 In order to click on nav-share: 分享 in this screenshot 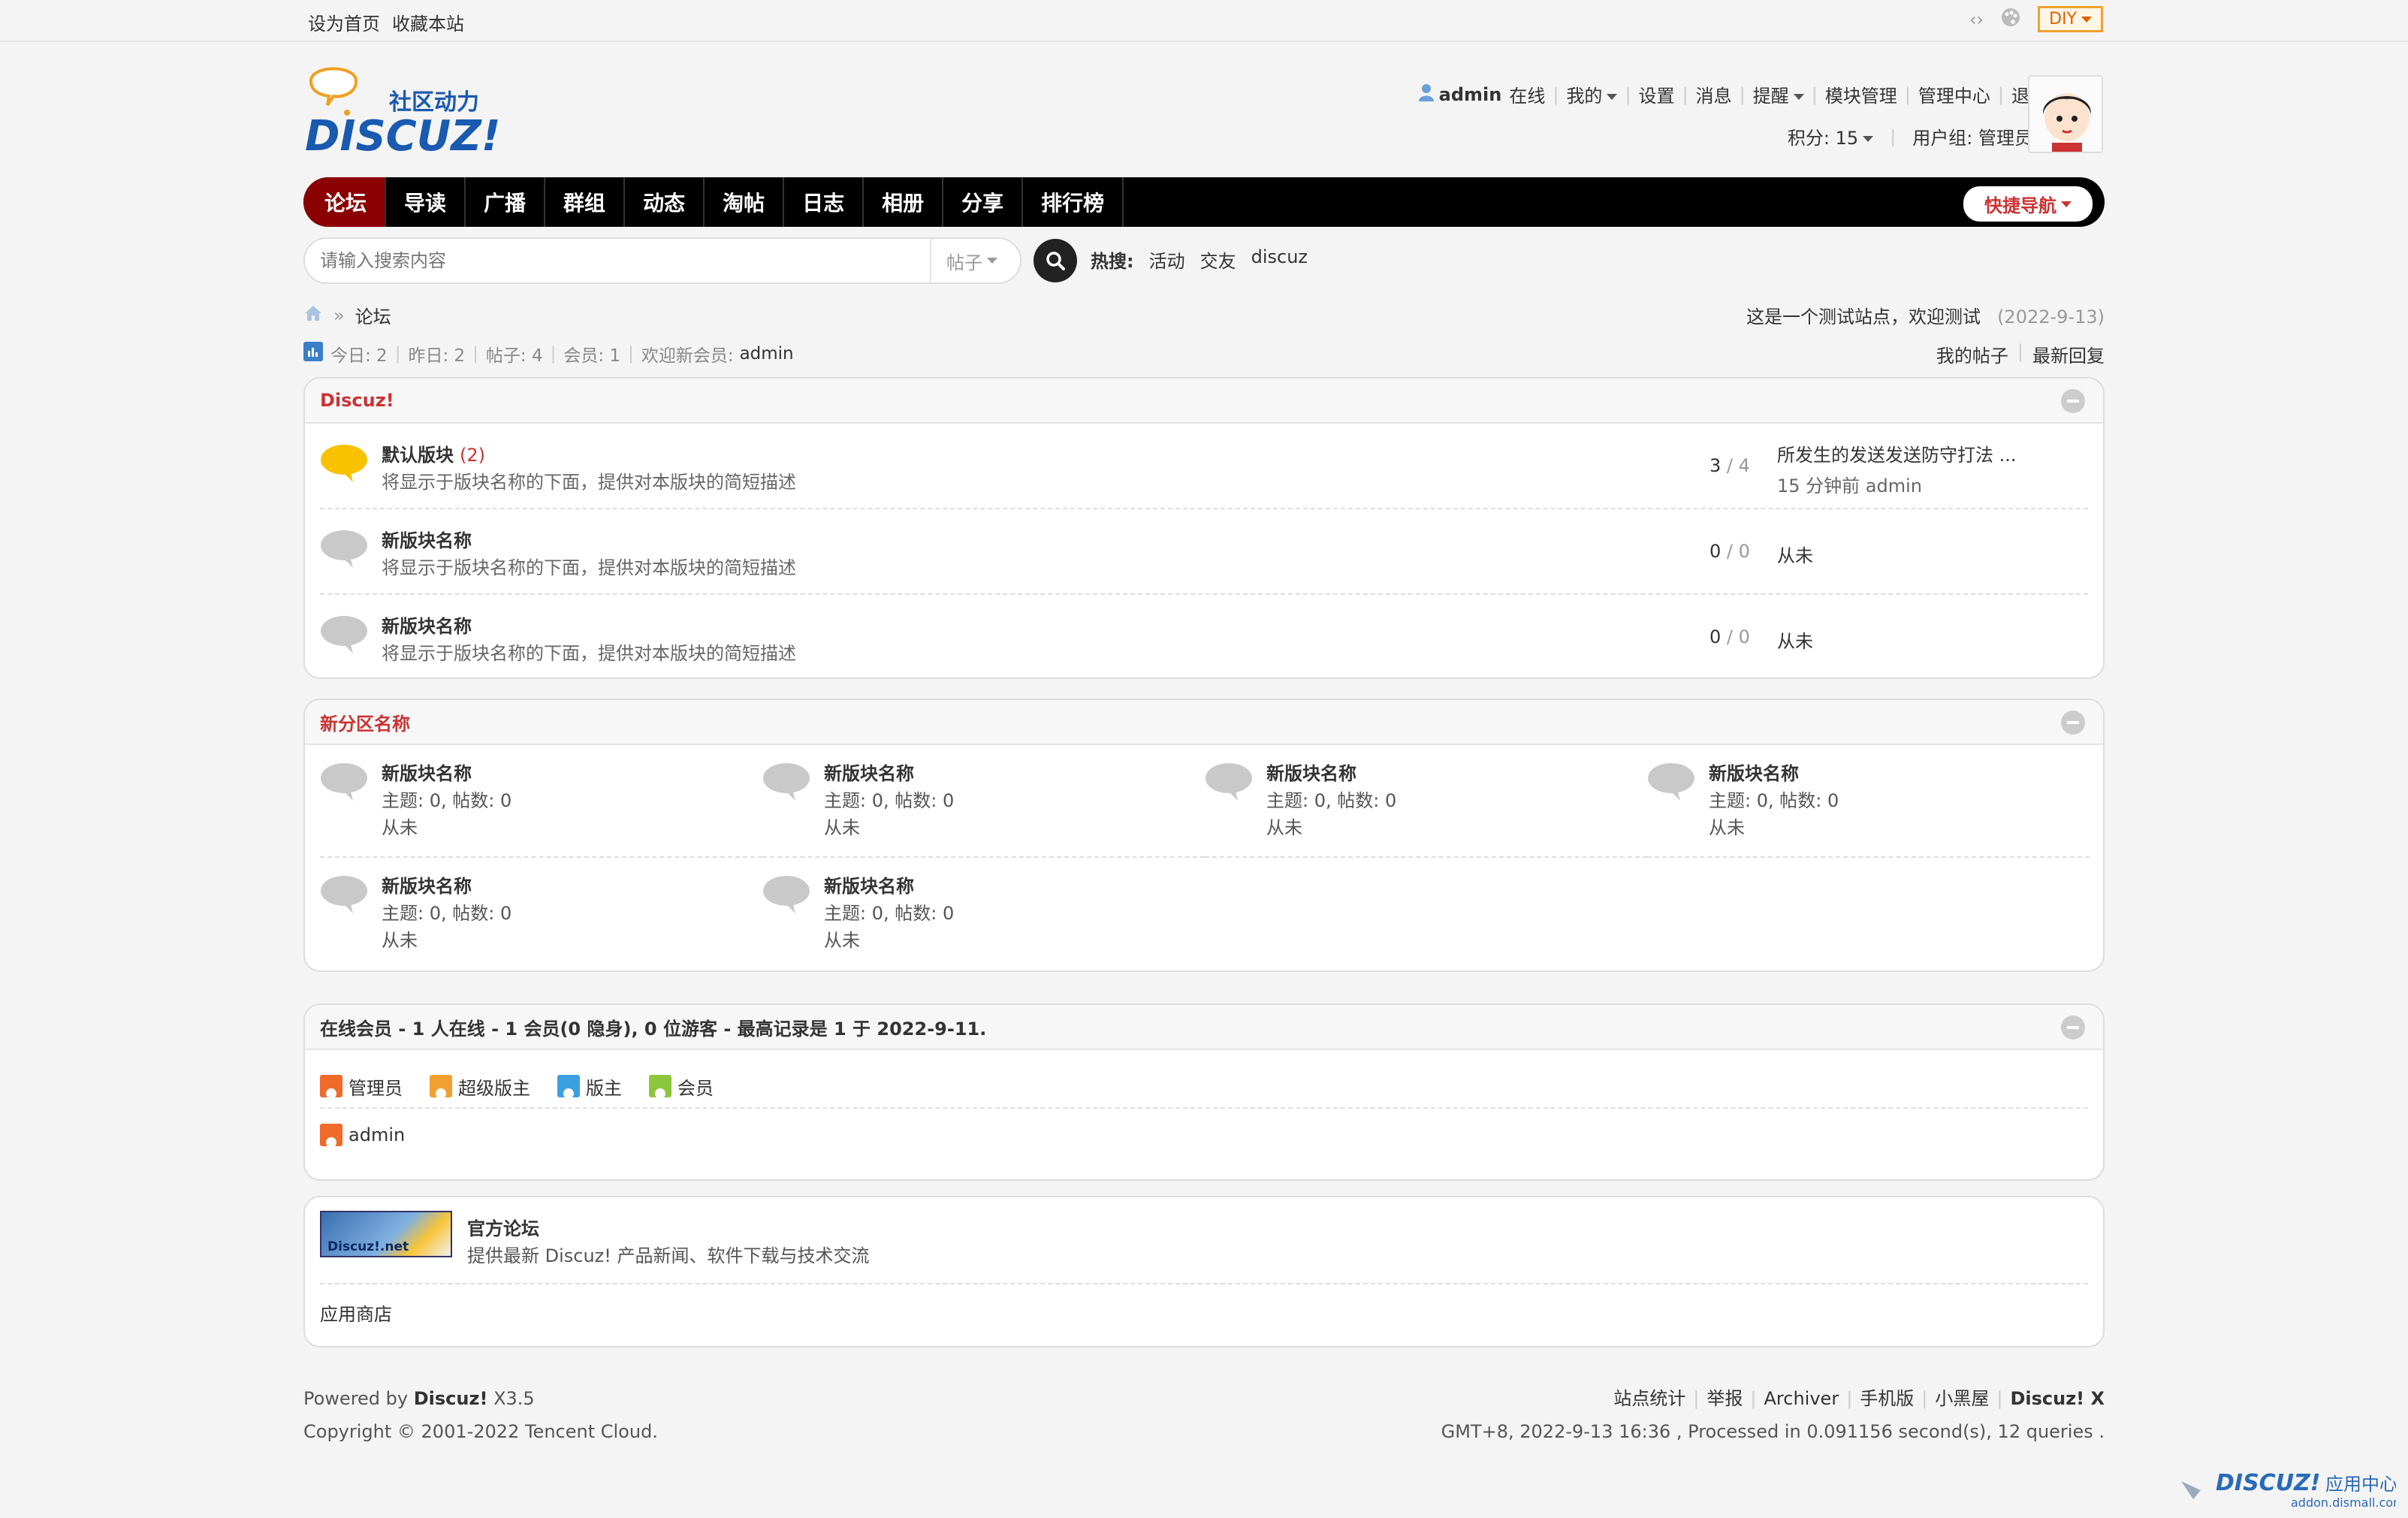, I will do `click(983, 202)`.